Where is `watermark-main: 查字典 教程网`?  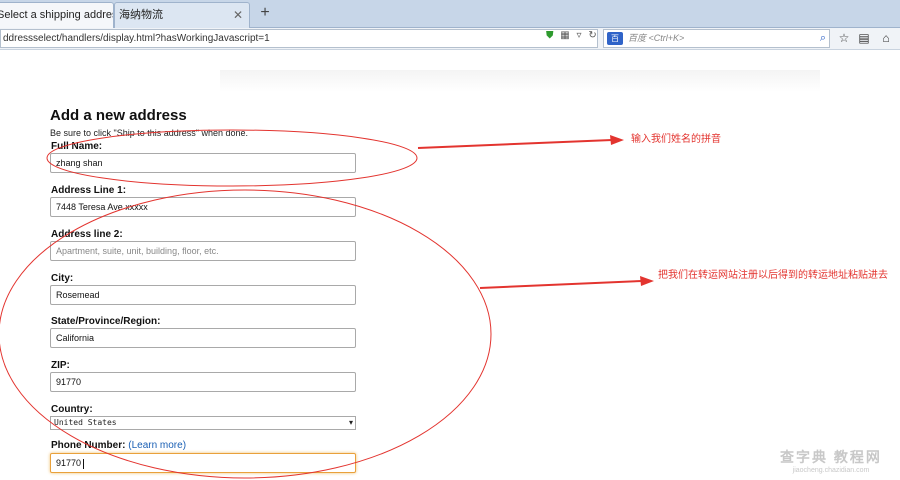 watermark-main: 查字典 教程网 is located at coordinates (831, 457).